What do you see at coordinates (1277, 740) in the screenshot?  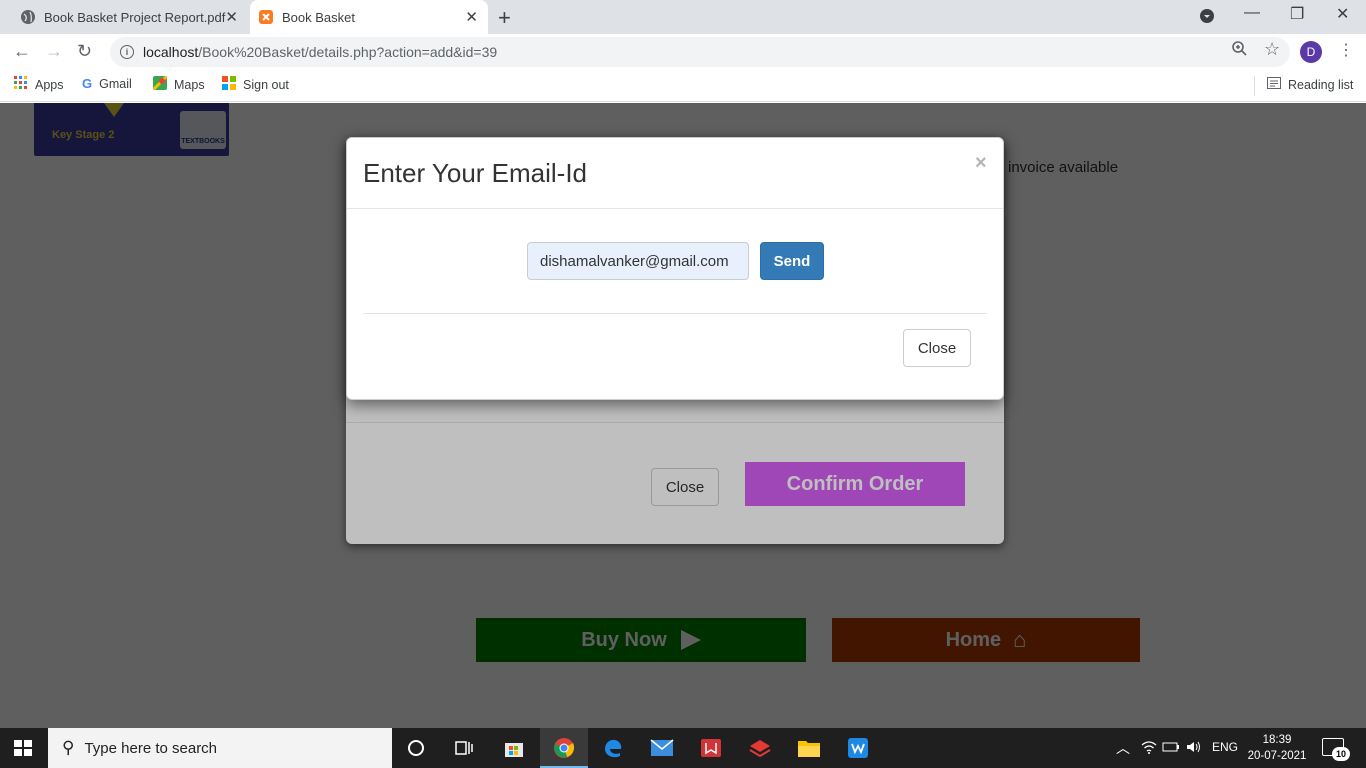 I see `clock-time: 18:39` at bounding box center [1277, 740].